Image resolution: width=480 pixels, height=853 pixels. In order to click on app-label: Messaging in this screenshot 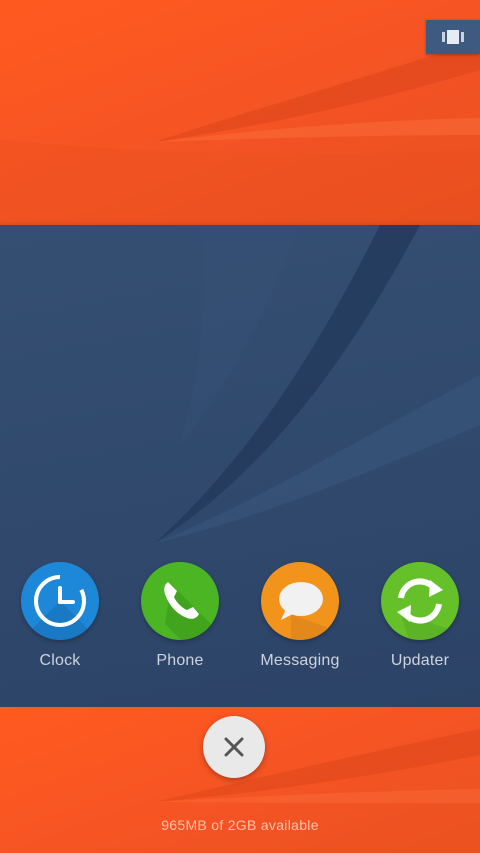, I will do `click(300, 660)`.